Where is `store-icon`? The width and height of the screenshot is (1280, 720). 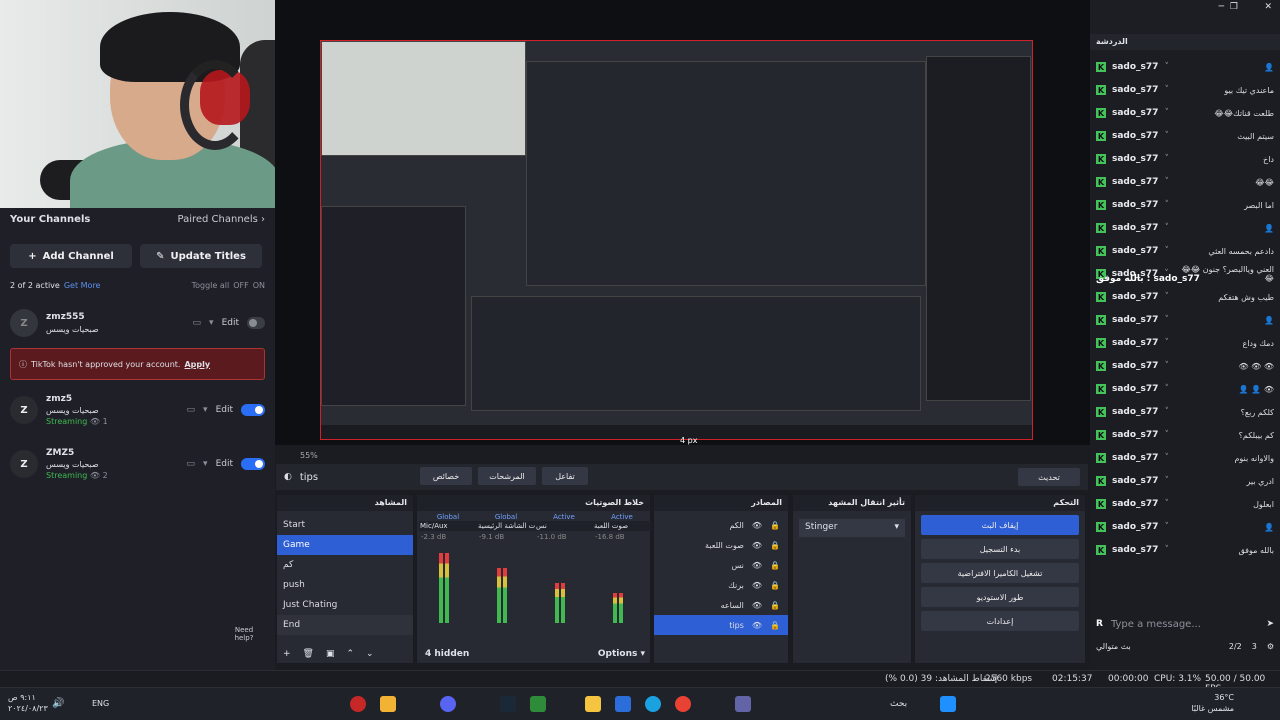 store-icon is located at coordinates (623, 704).